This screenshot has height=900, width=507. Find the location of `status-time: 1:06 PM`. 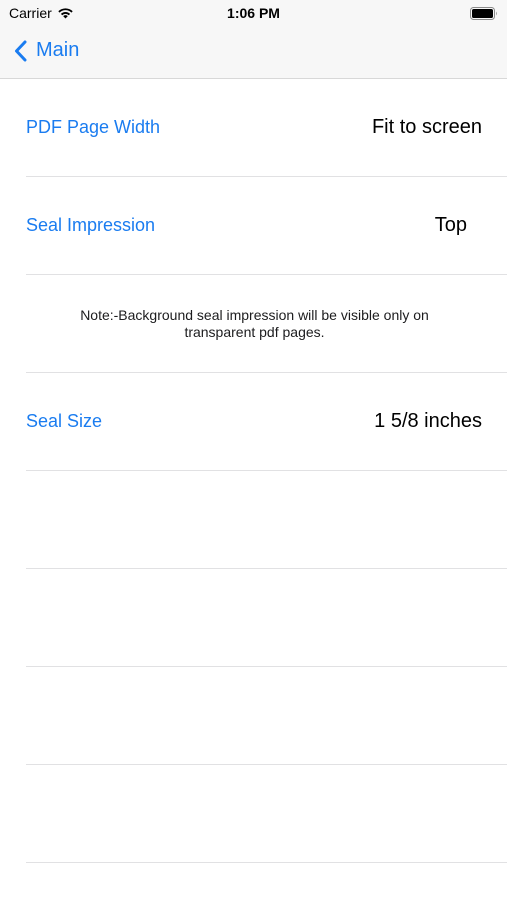

status-time: 1:06 PM is located at coordinates (253, 13).